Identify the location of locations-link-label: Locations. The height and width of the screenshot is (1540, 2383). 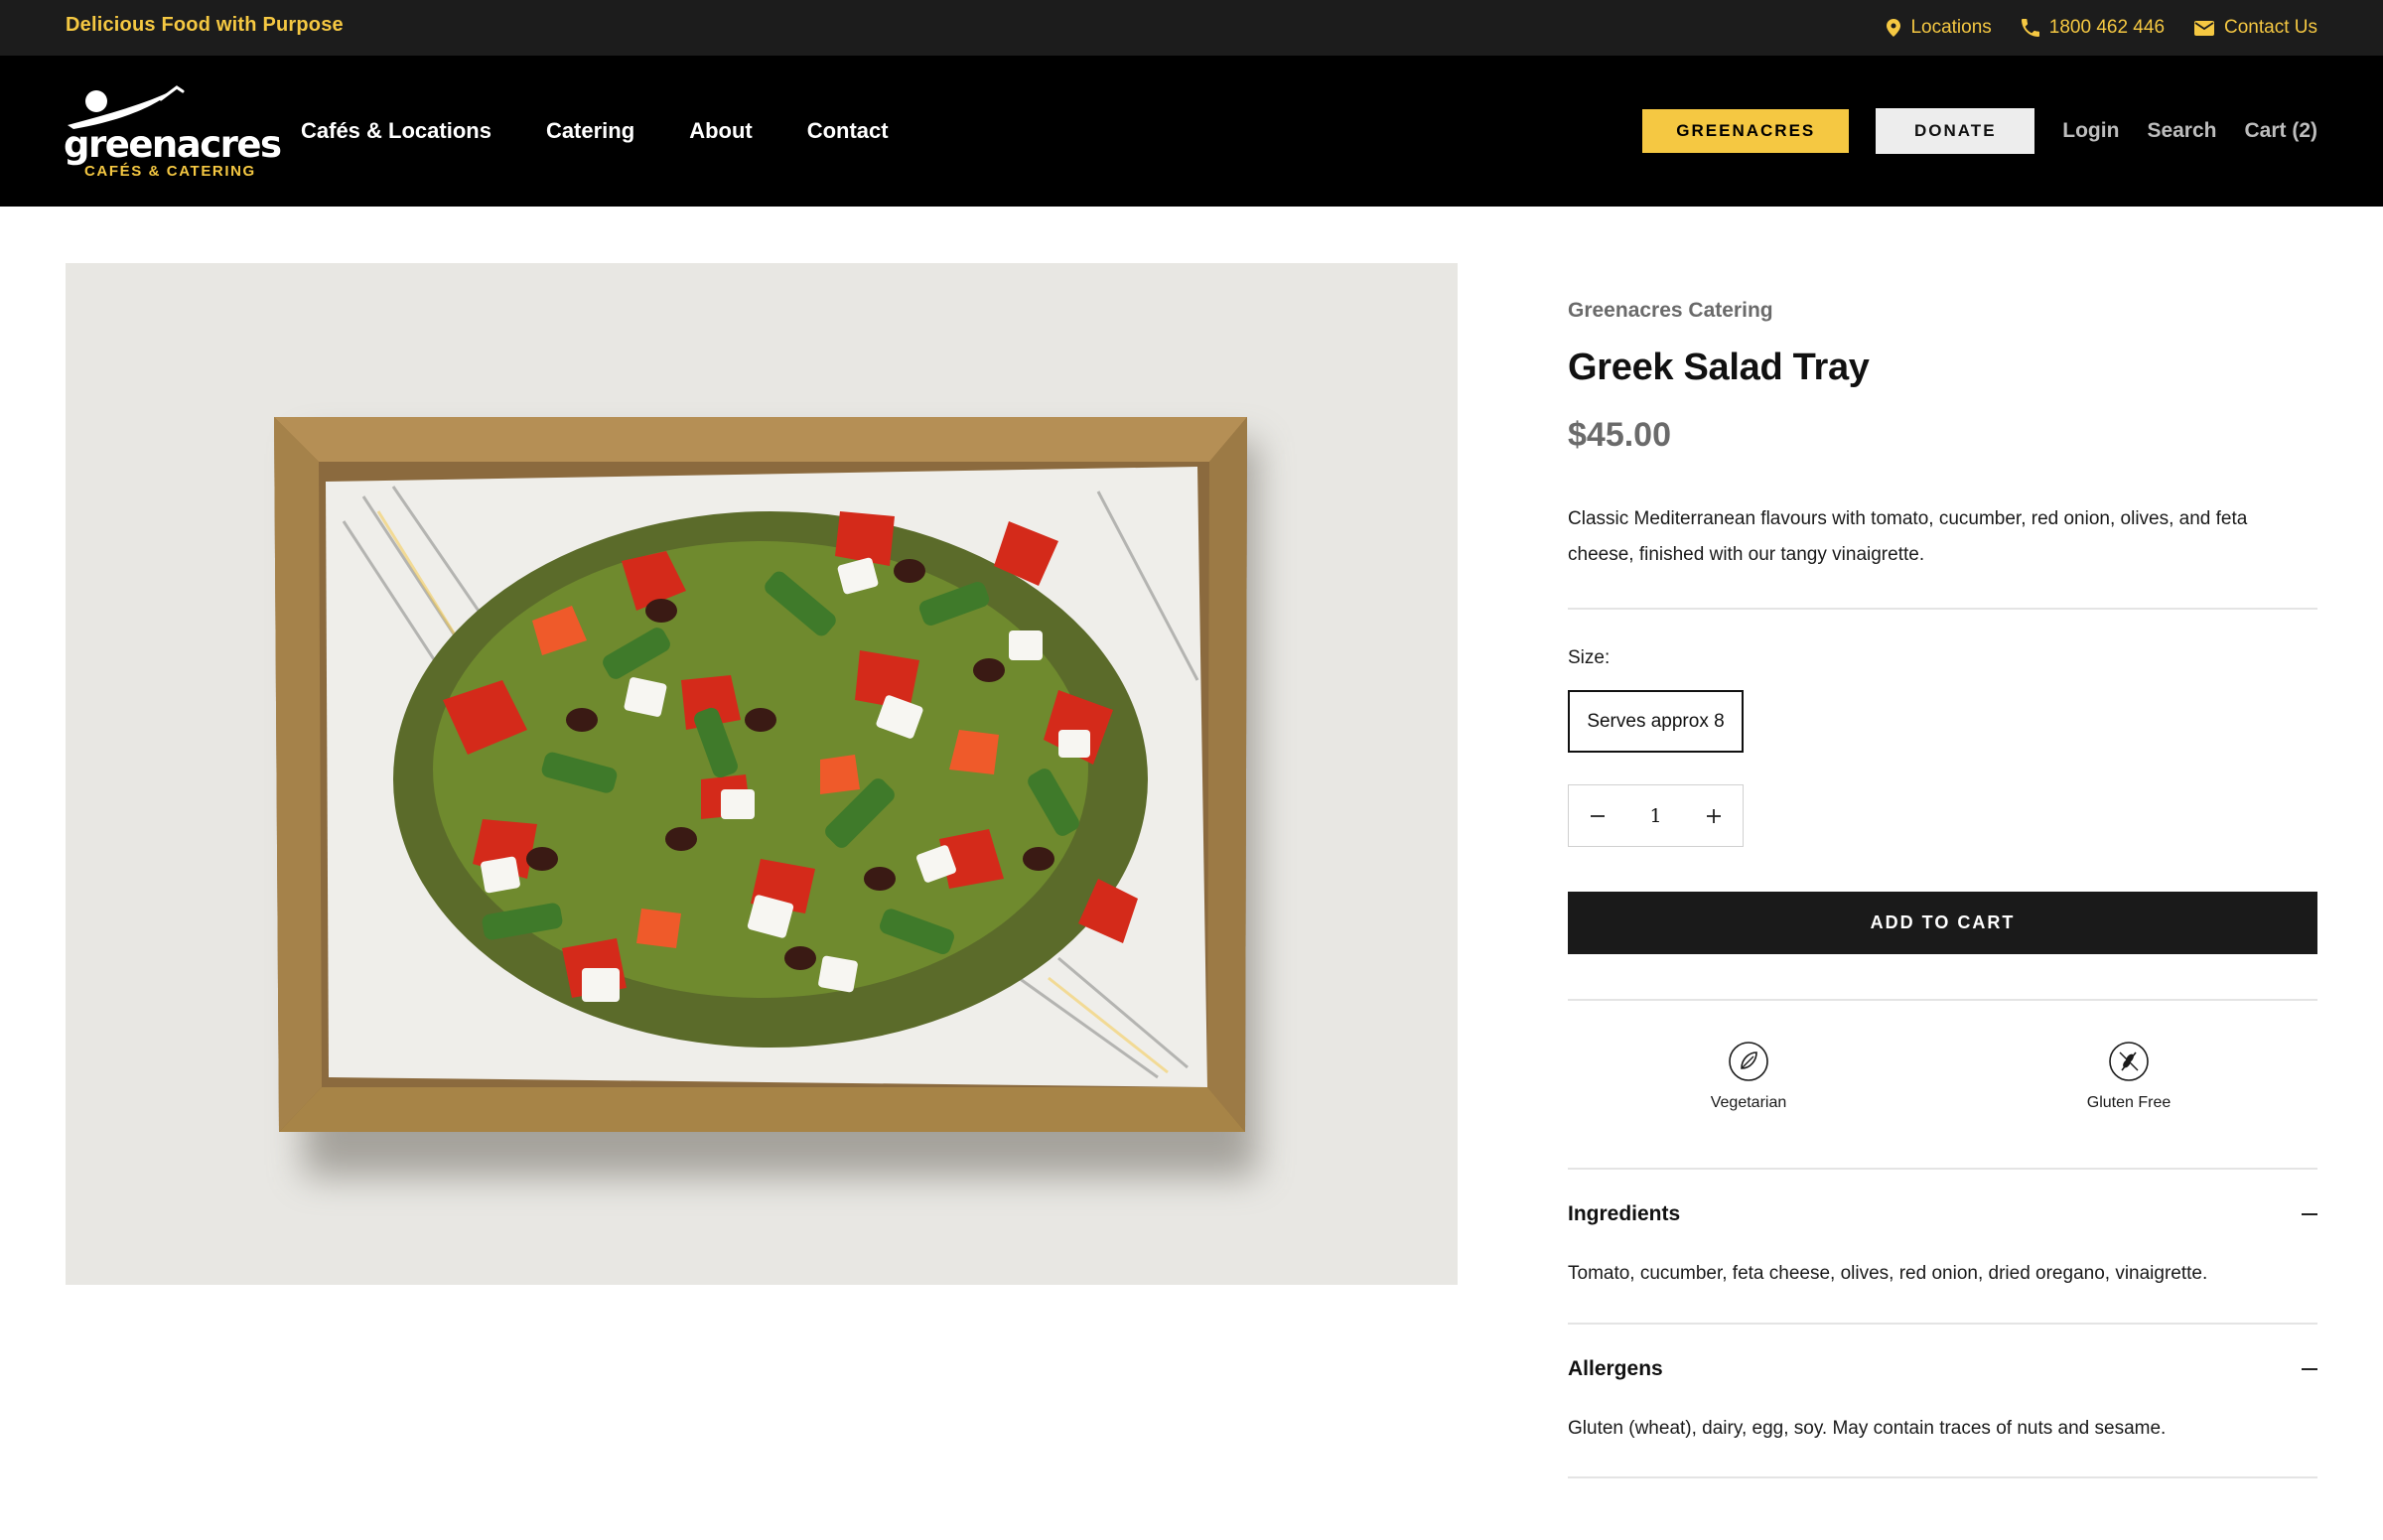
(1951, 27).